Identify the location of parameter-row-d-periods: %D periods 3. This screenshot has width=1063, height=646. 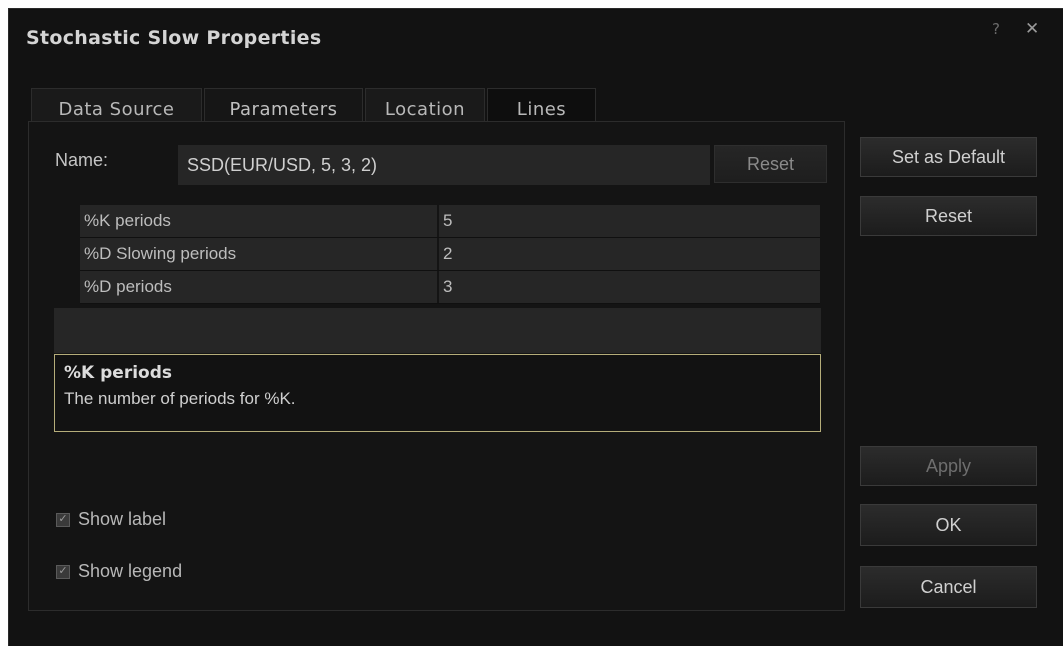
(450, 287).